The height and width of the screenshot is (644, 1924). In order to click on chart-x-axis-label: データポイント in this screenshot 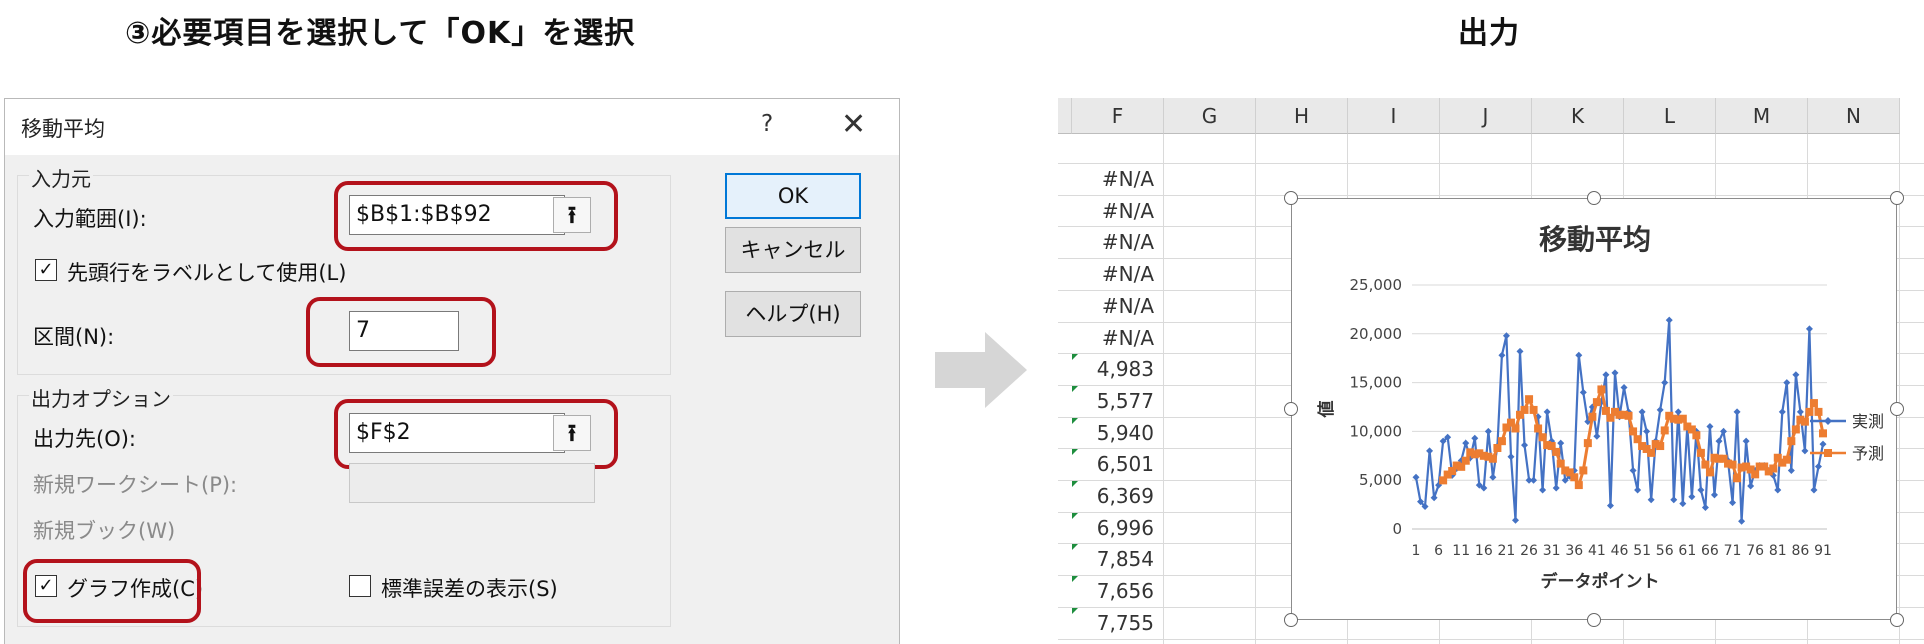, I will do `click(1600, 581)`.